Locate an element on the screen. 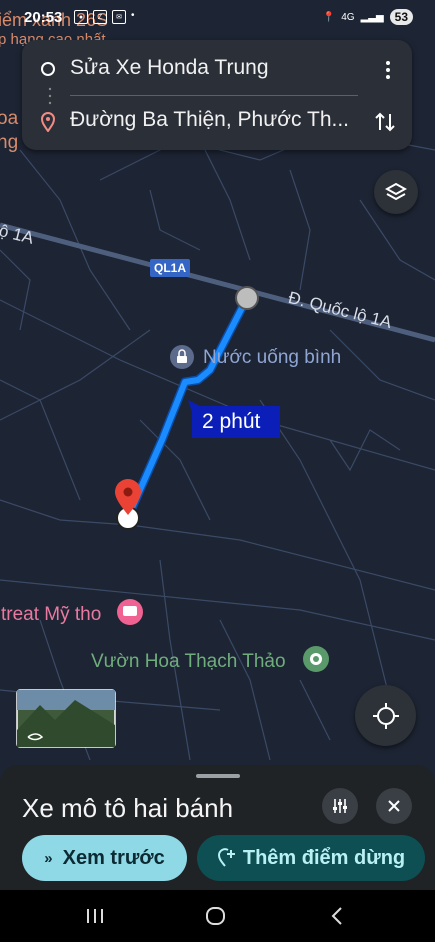 This screenshot has height=942, width=435. preview-button: » Xem trước is located at coordinates (104, 858).